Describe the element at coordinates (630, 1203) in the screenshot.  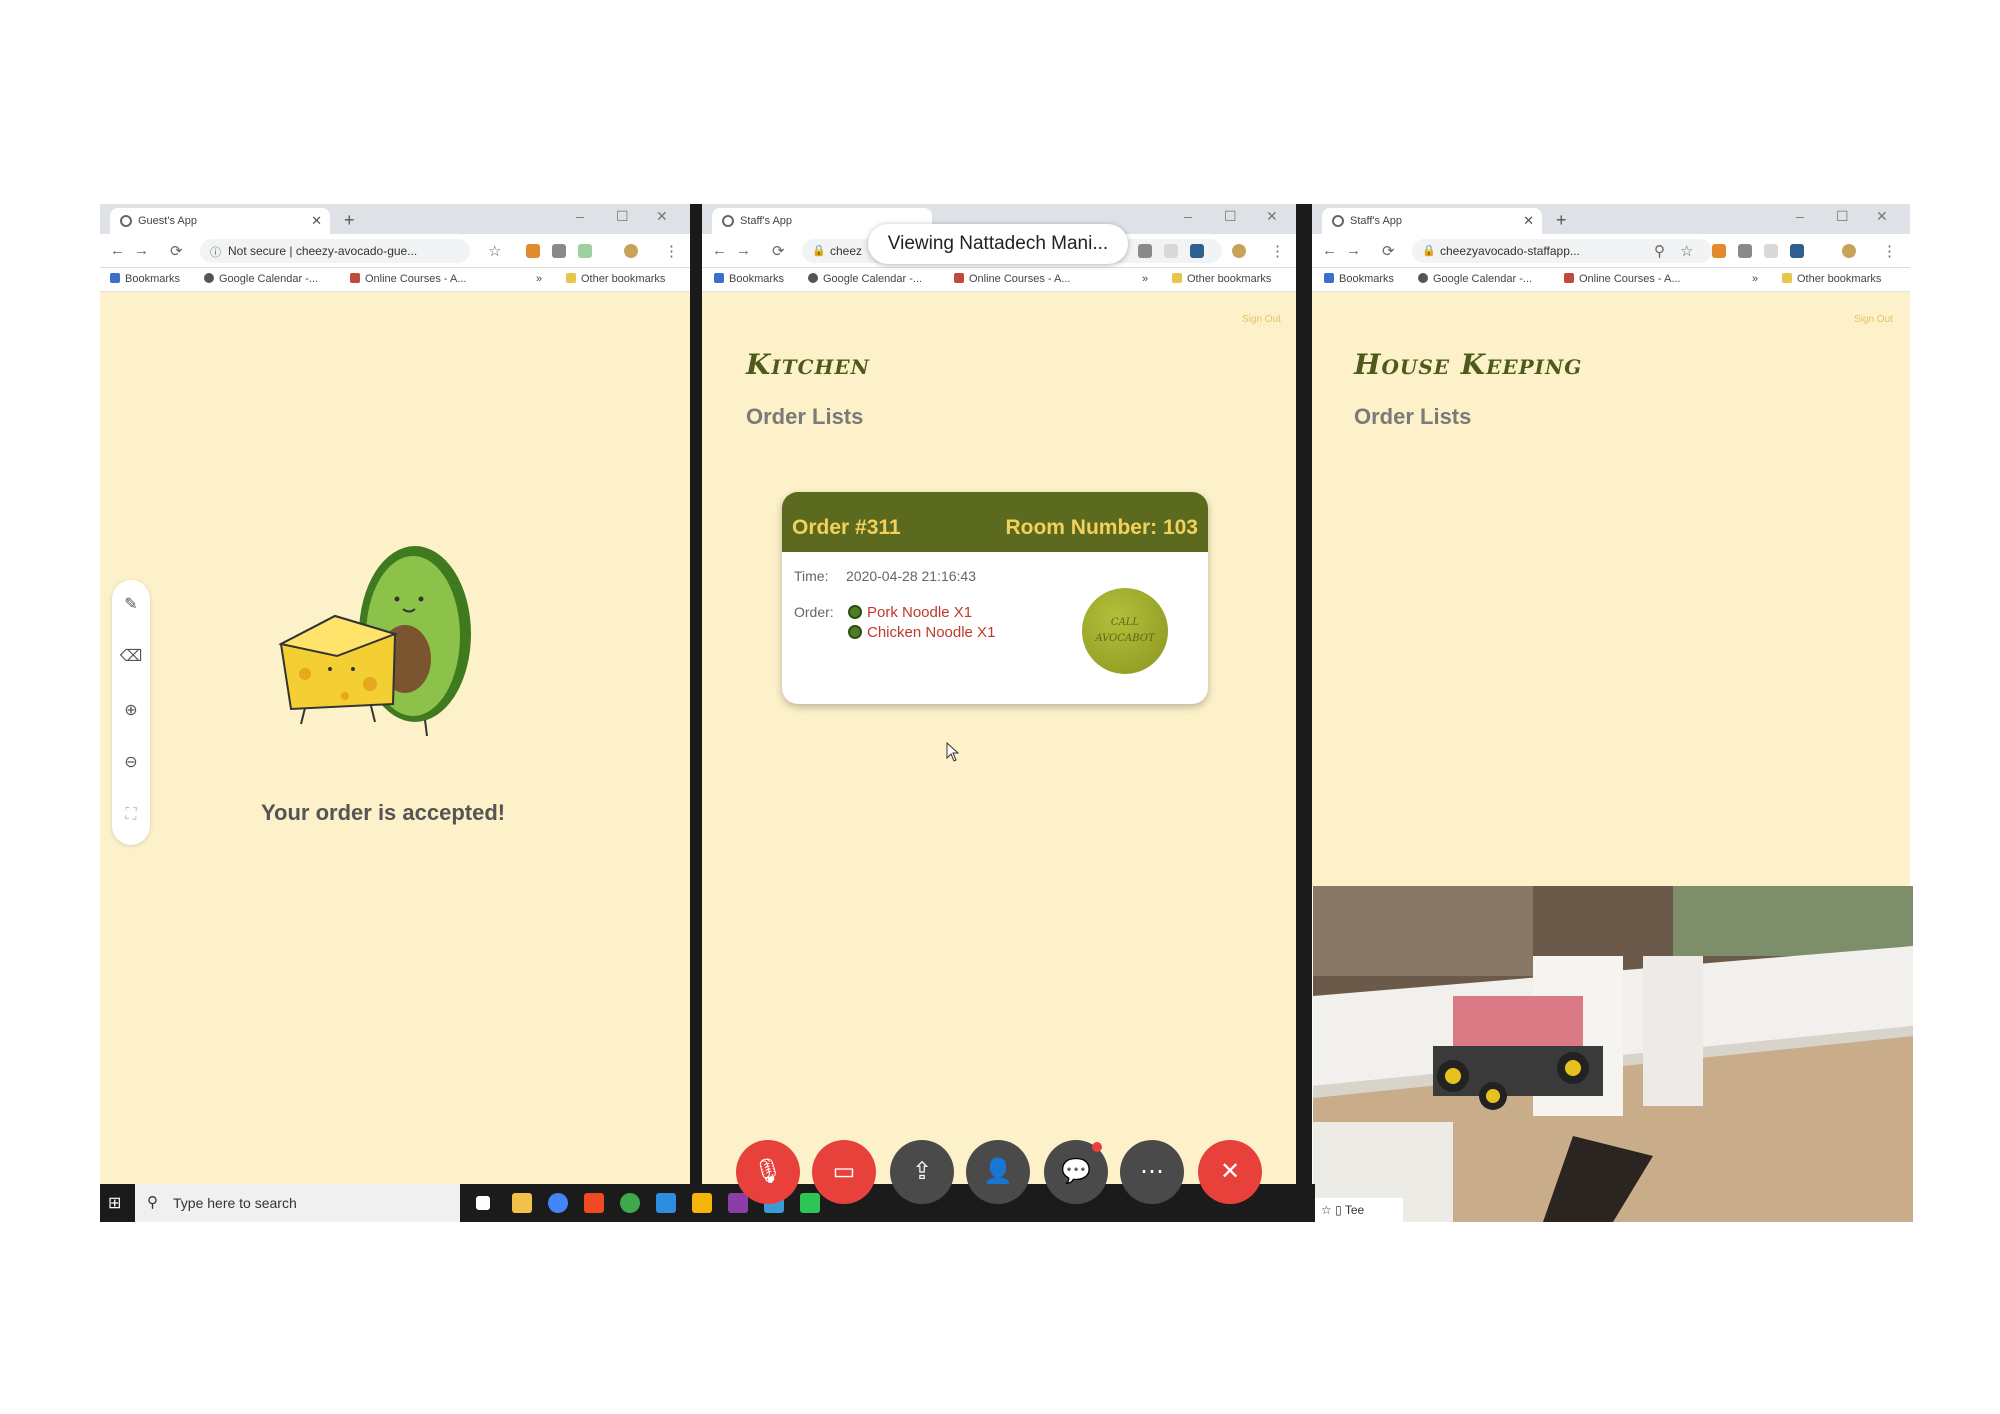
I see `edge-icon` at that location.